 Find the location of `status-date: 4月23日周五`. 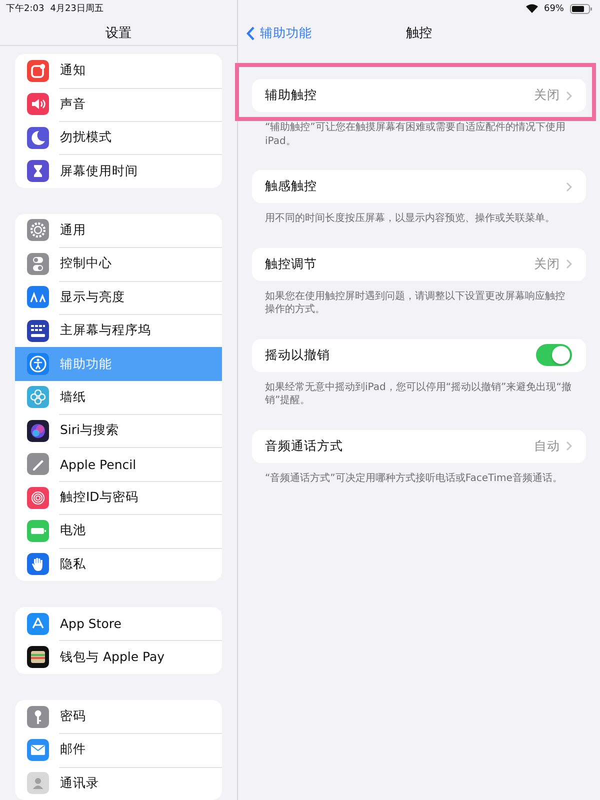

status-date: 4月23日周五 is located at coordinates (77, 9).